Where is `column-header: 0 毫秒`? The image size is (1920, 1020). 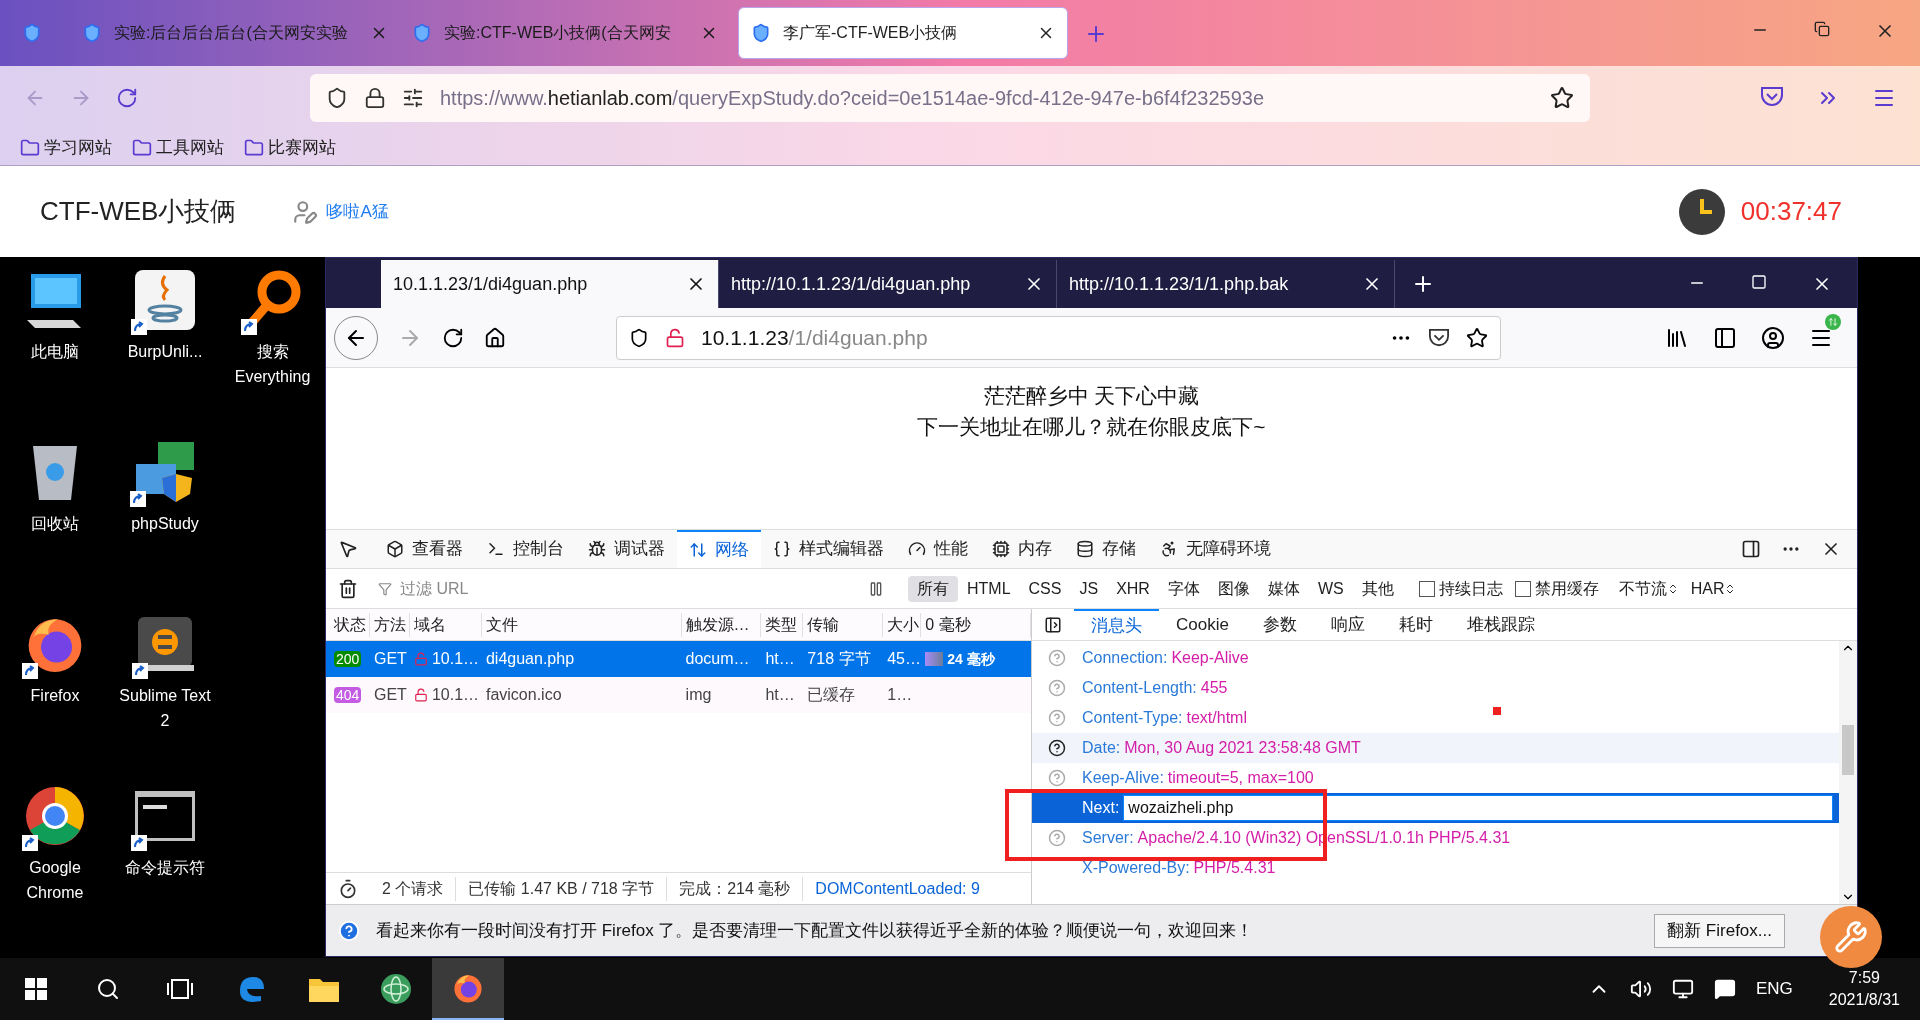
column-header: 0 毫秒 is located at coordinates (976, 624).